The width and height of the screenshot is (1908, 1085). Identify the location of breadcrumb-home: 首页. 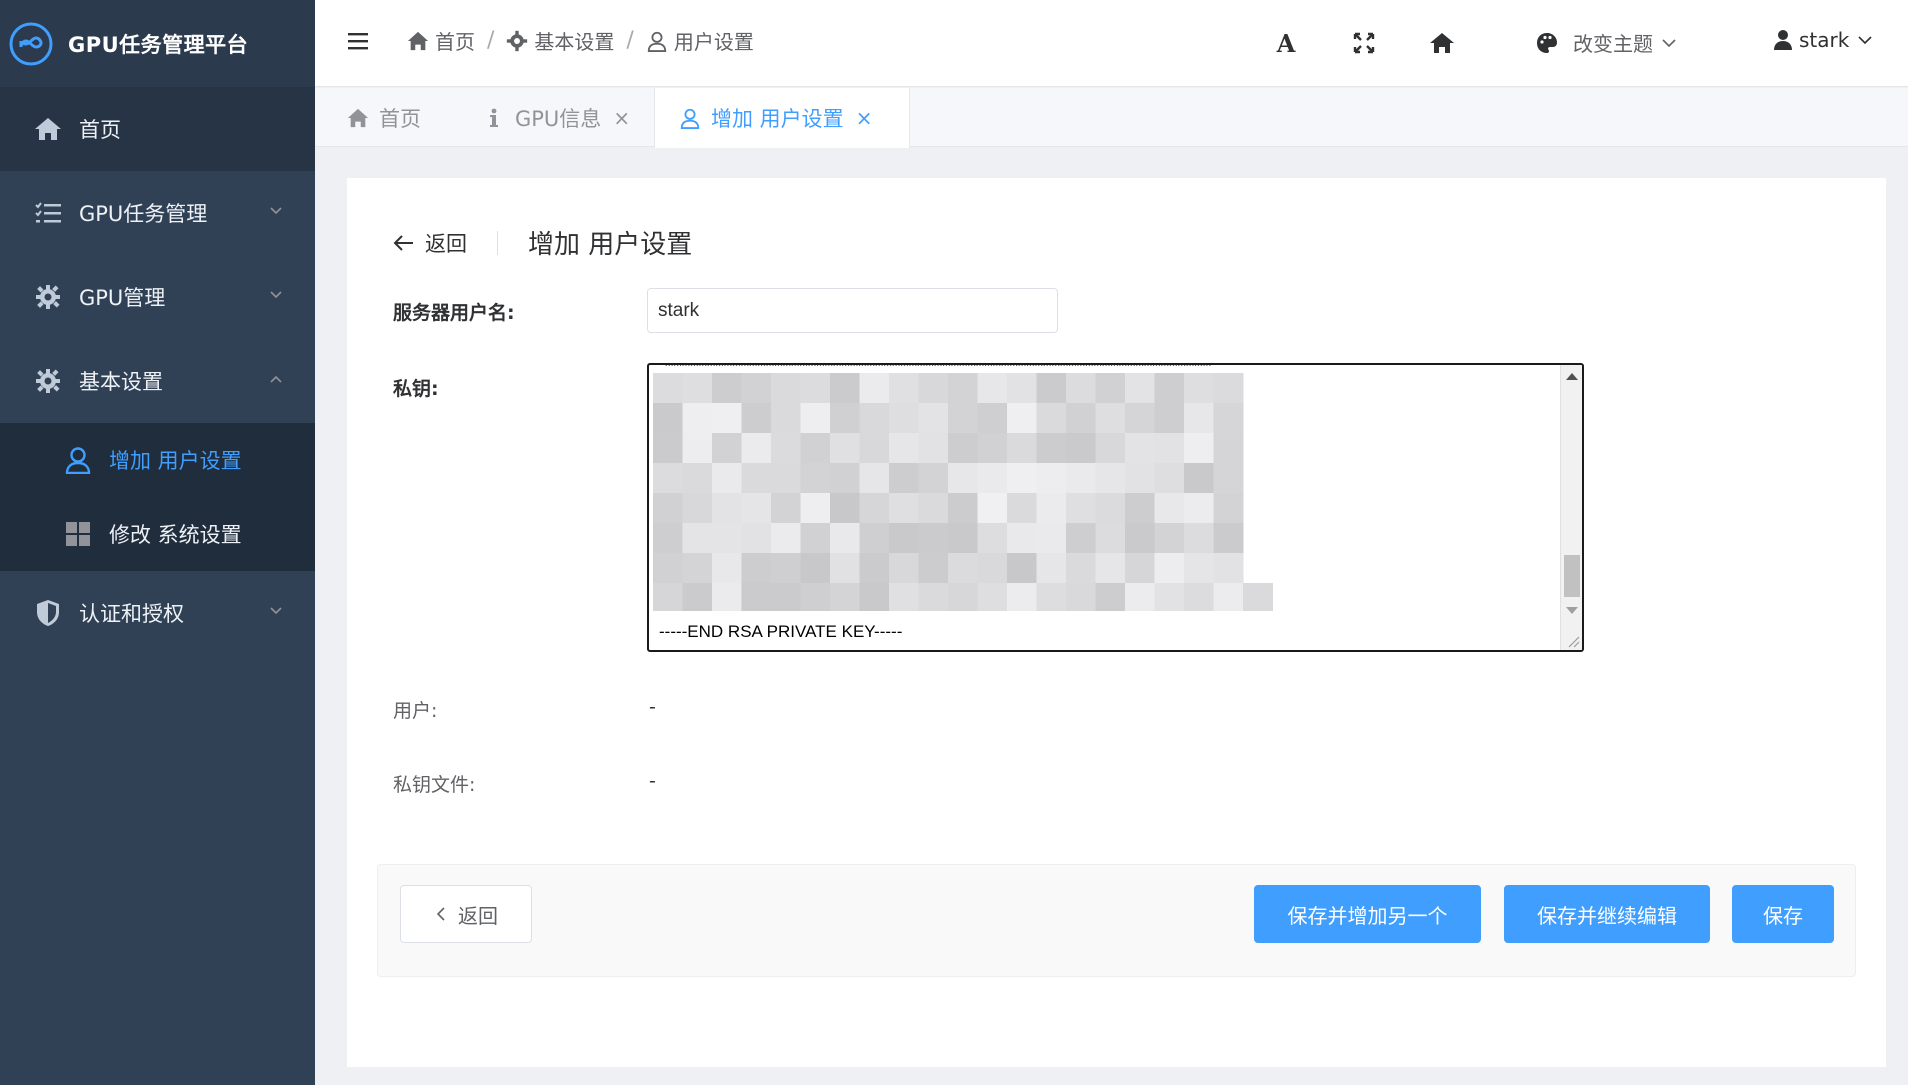
(441, 40).